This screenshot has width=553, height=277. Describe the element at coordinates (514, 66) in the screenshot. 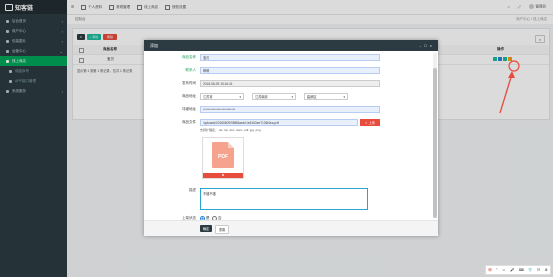

I see `highlight-circle` at that location.